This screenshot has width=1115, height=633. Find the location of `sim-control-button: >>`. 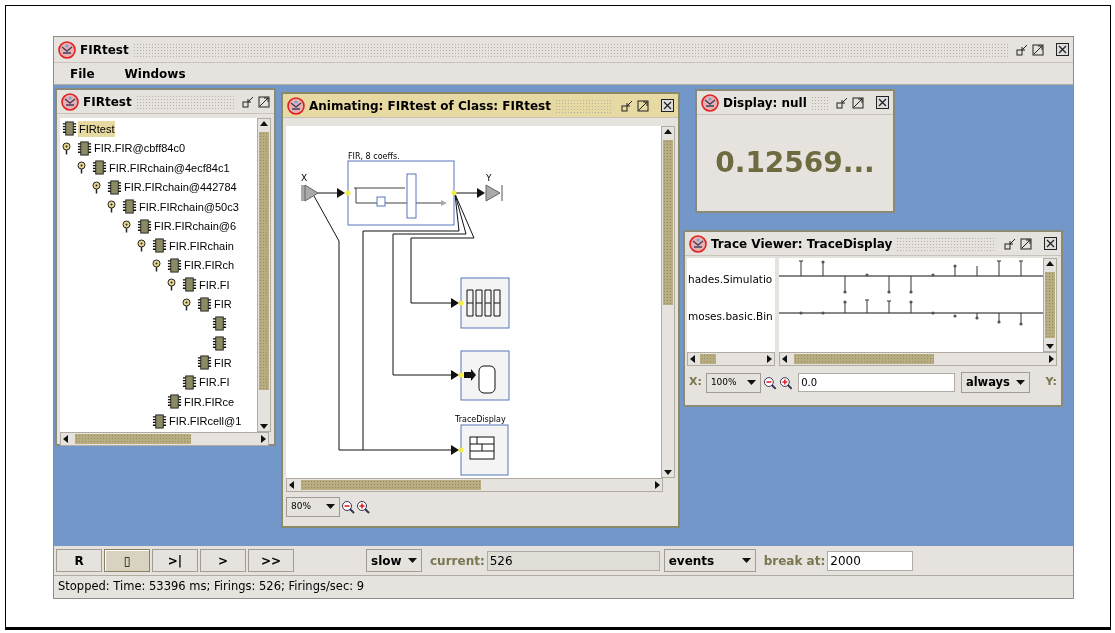

sim-control-button: >> is located at coordinates (271, 560).